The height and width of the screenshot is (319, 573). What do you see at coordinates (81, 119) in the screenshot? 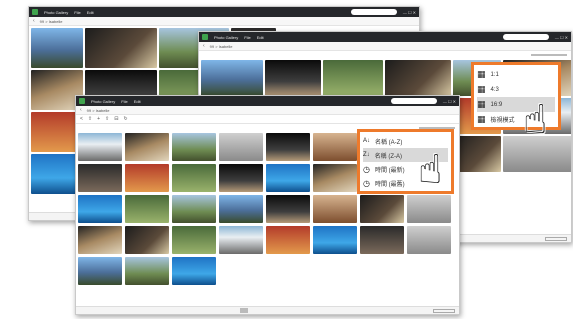
I see `back-icon: <` at bounding box center [81, 119].